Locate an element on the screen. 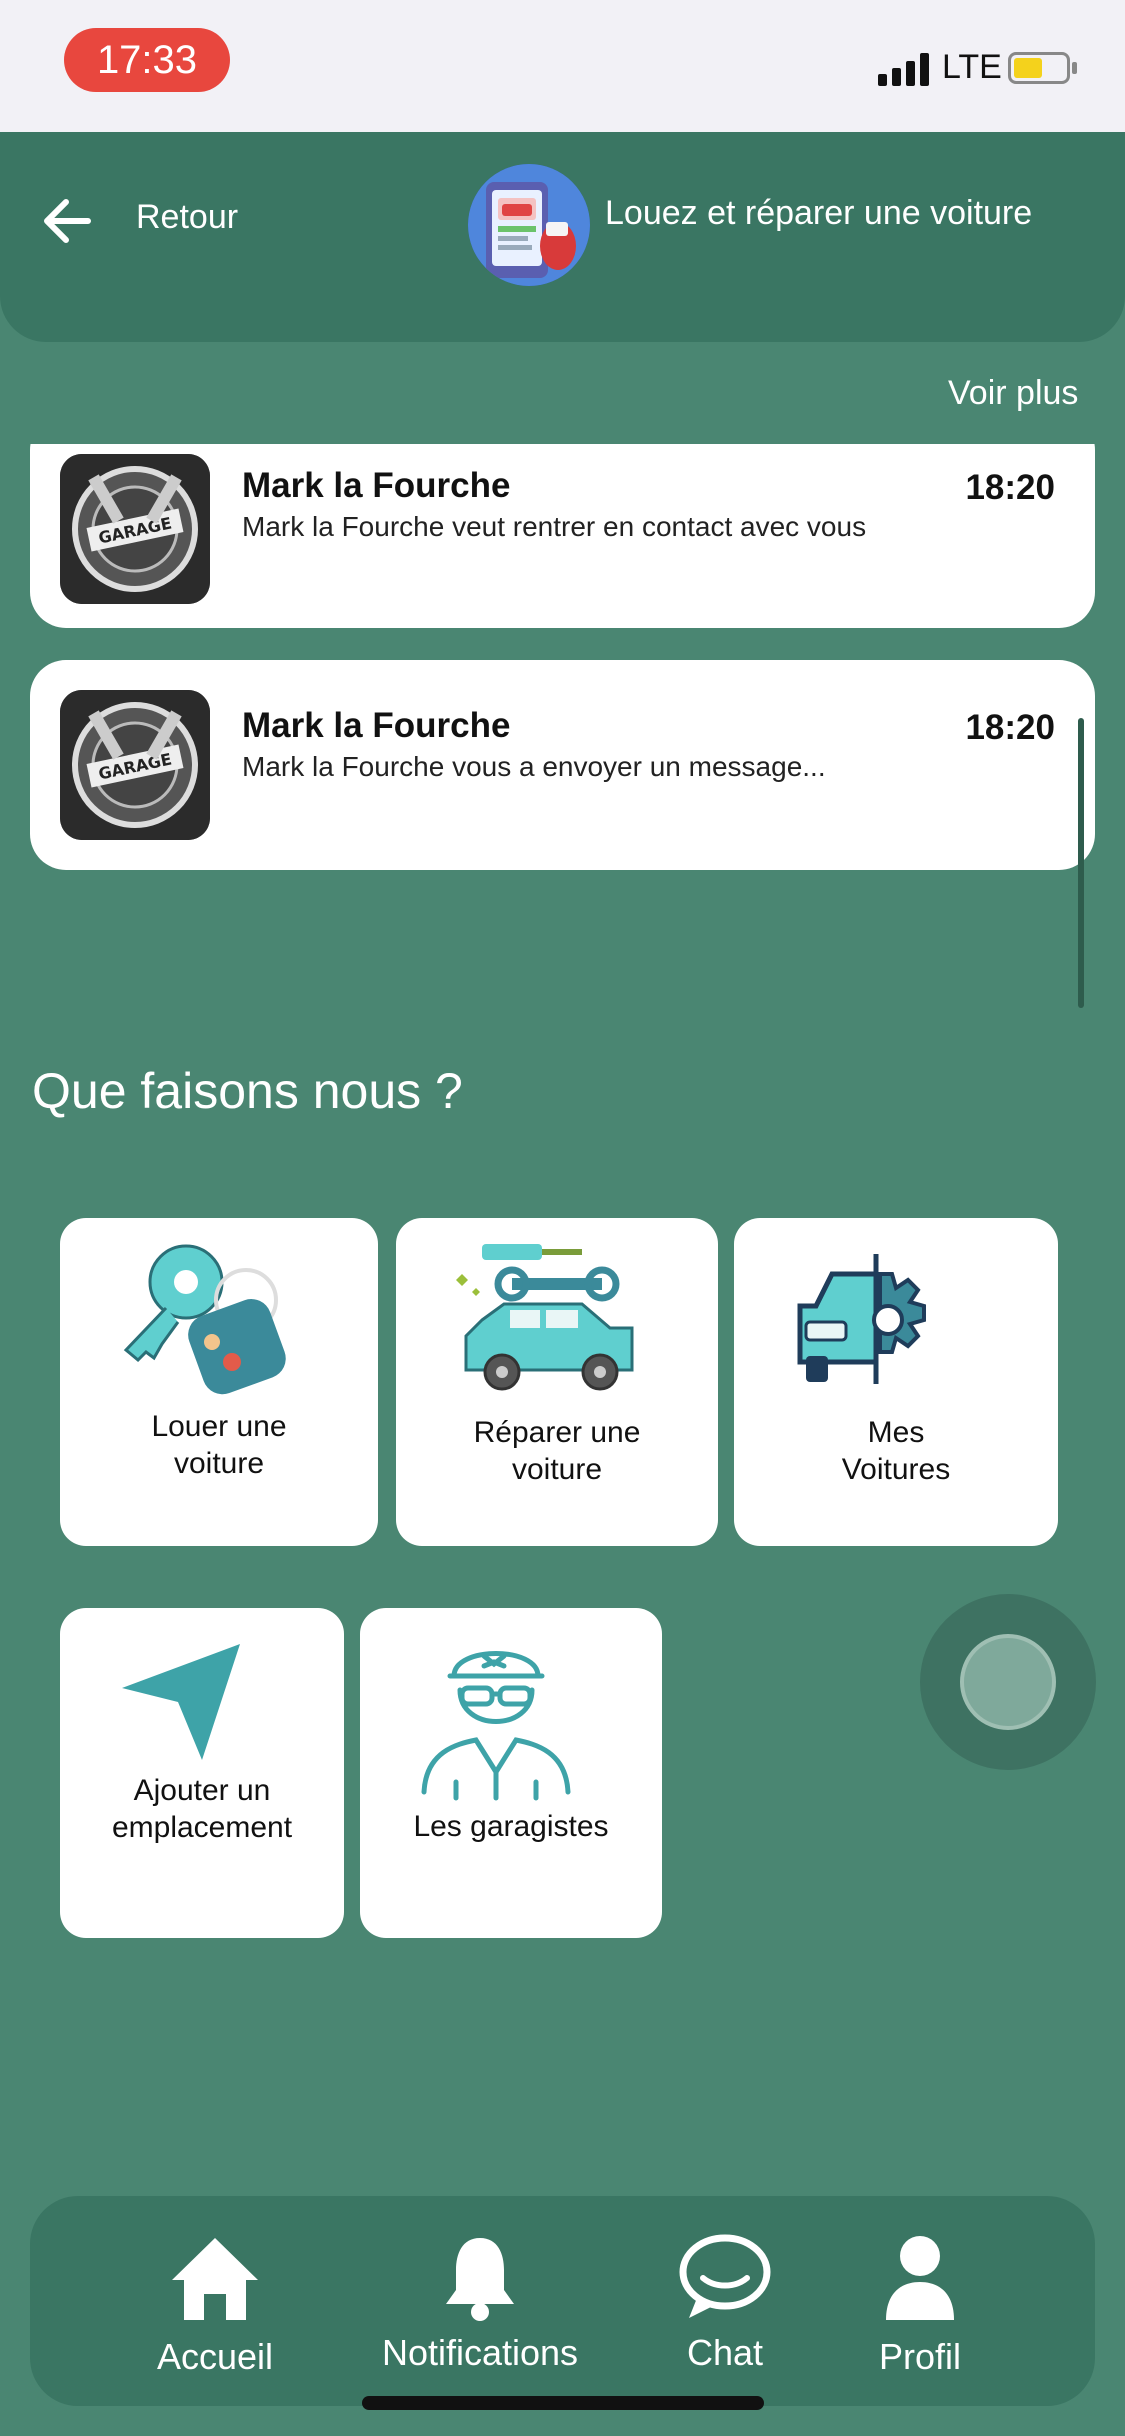 The image size is (1125, 2436). app-header: Retour Louez et réparer une voiture is located at coordinates (562, 237).